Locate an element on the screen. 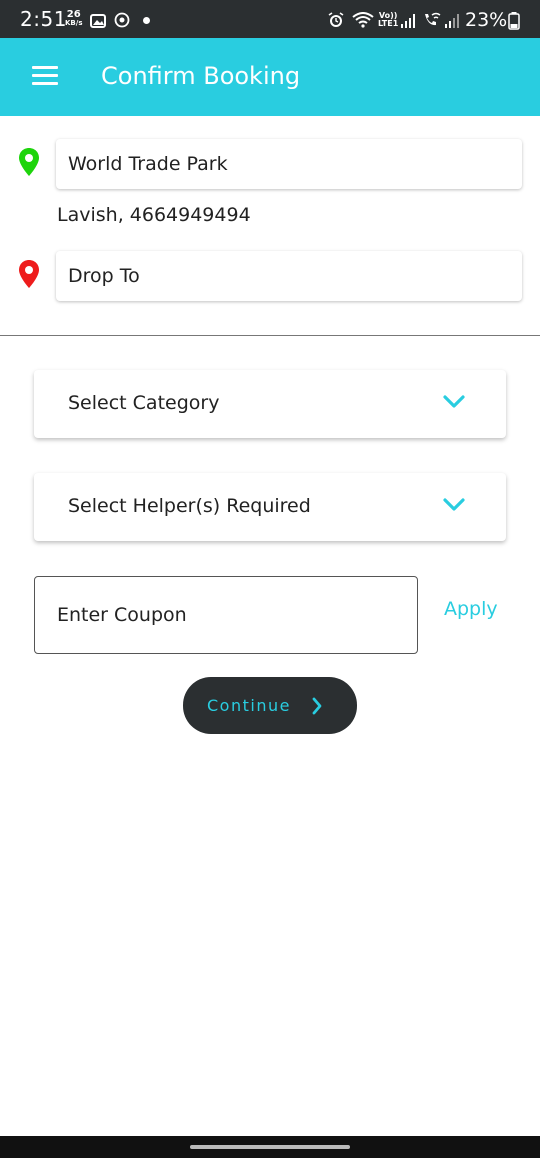 This screenshot has width=540, height=1158. signal-strength-icon is located at coordinates (408, 22).